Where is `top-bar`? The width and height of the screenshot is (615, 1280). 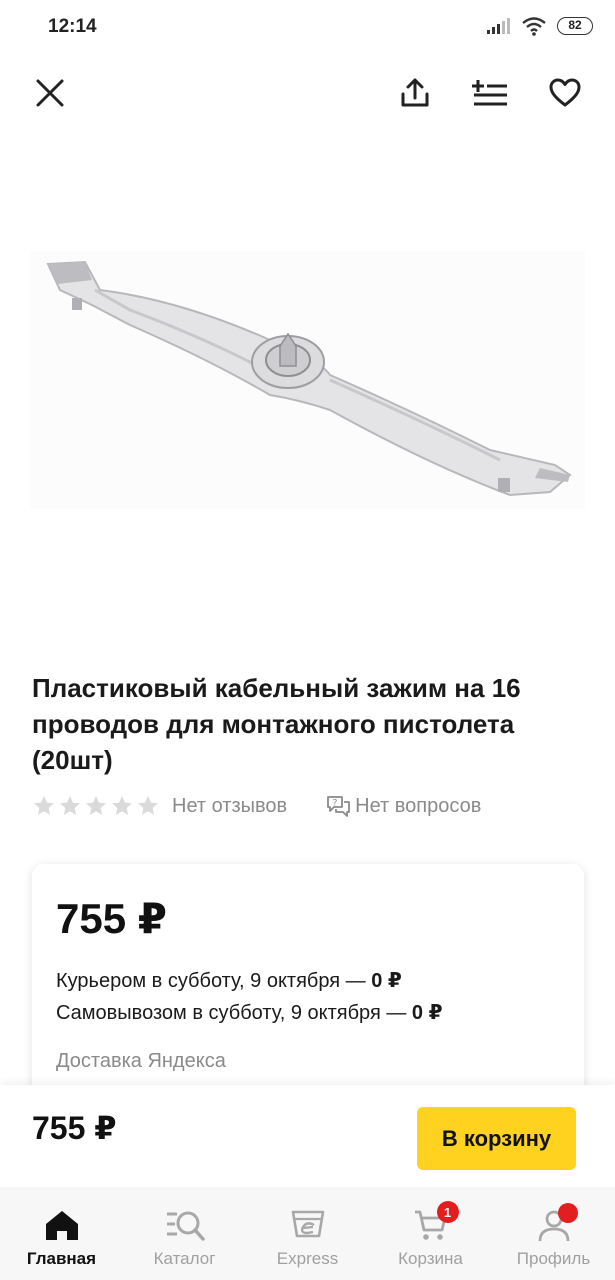 top-bar is located at coordinates (307, 93).